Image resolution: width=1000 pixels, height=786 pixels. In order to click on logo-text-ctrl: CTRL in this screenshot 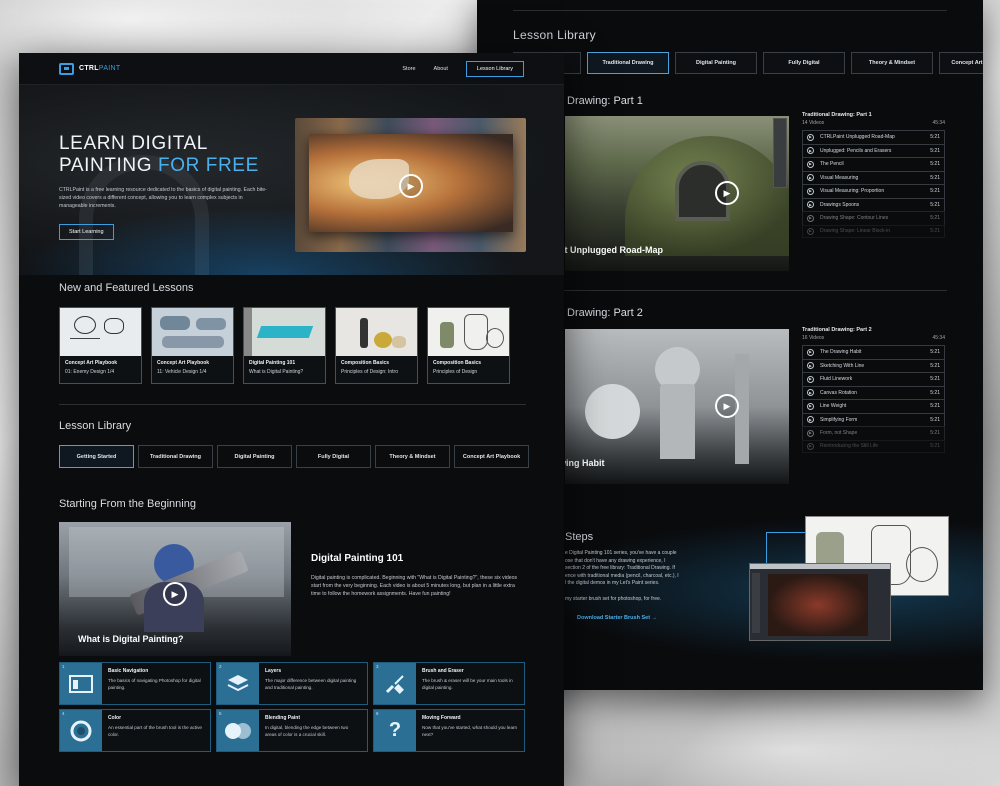, I will do `click(89, 68)`.